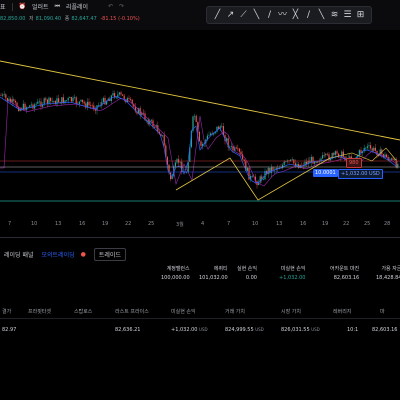 This screenshot has height=400, width=400. What do you see at coordinates (6, 311) in the screenshot?
I see `column-header: 결가` at bounding box center [6, 311].